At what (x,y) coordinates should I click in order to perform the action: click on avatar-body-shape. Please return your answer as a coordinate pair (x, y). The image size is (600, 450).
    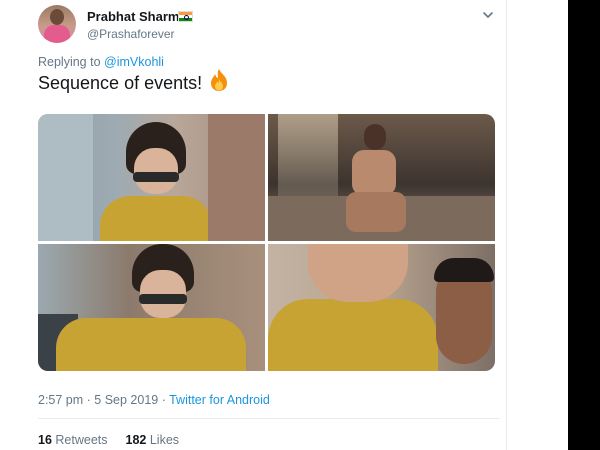
    Looking at the image, I should click on (57, 34).